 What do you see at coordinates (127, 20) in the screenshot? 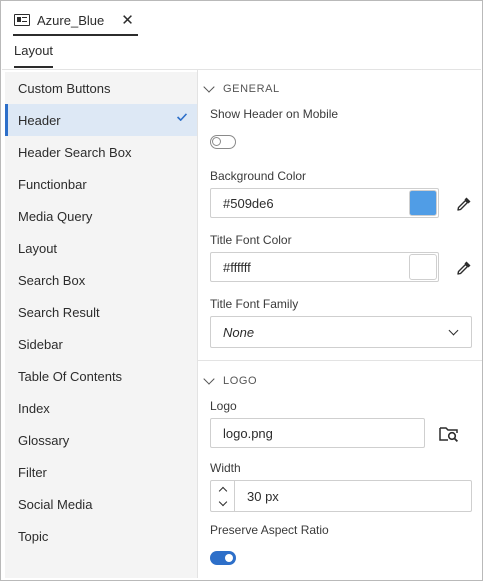
I see `close-icon: ✕` at bounding box center [127, 20].